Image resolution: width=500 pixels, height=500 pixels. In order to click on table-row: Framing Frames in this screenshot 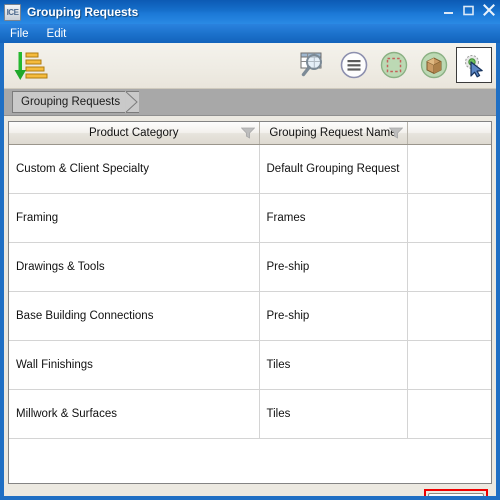, I will do `click(250, 218)`.